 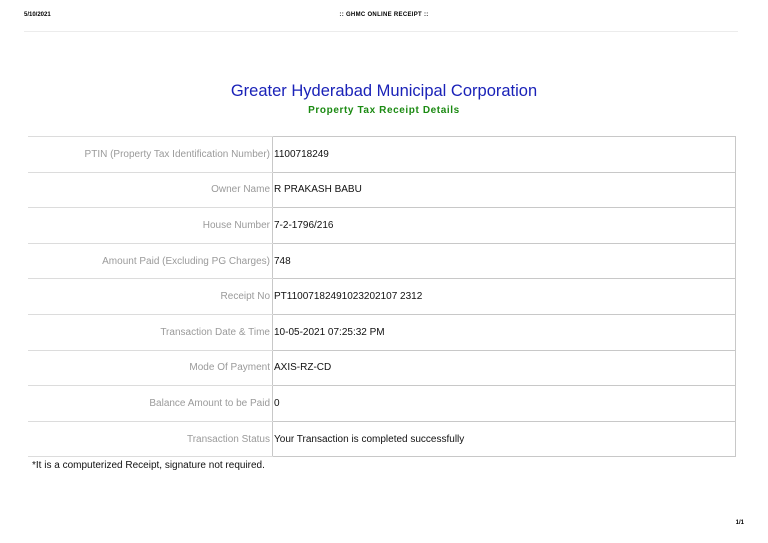 I want to click on payment-mode-value: AXIS-RZ-CD, so click(x=504, y=368).